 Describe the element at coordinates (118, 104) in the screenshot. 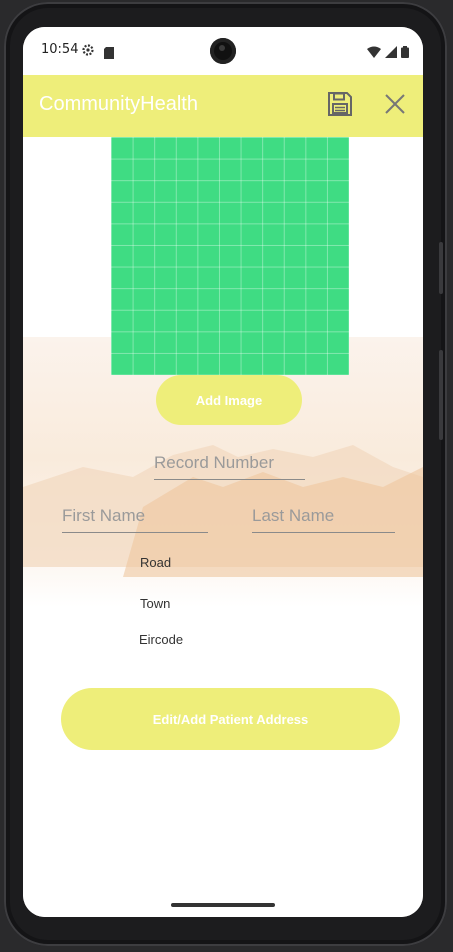

I see `app-title: CommunityHealth` at that location.